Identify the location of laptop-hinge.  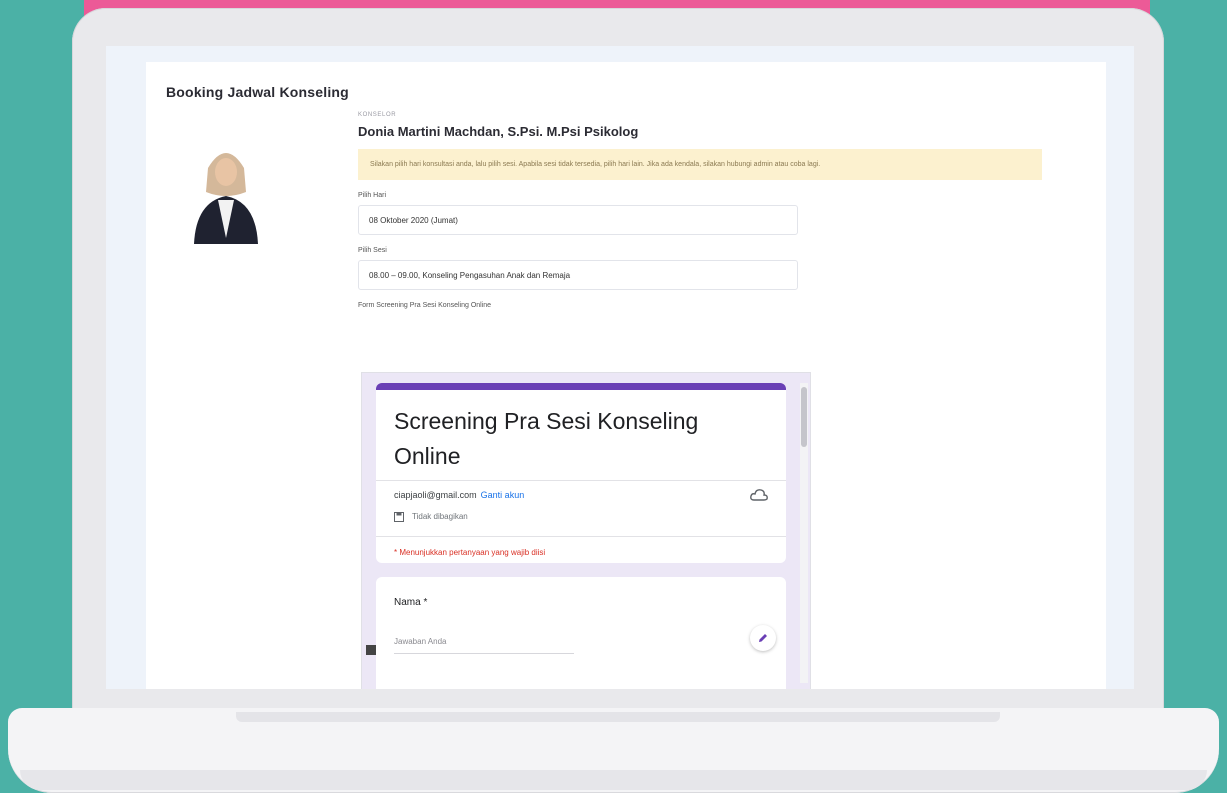
(618, 717).